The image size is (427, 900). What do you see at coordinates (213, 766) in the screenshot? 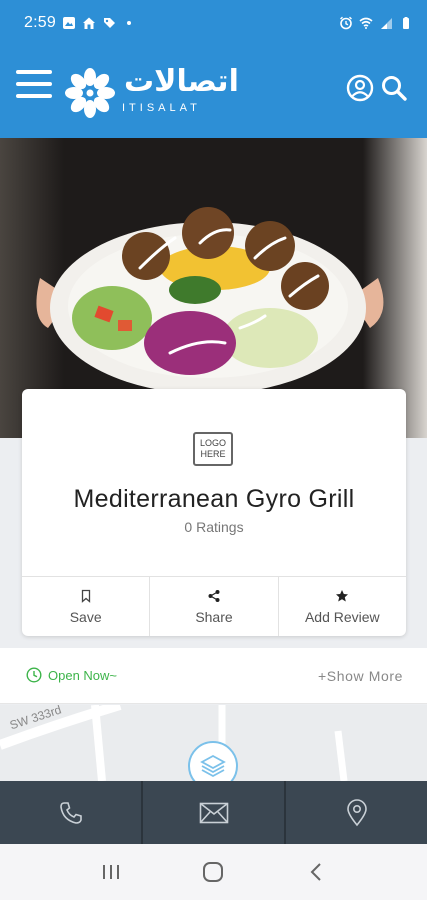
I see `layers-icon` at bounding box center [213, 766].